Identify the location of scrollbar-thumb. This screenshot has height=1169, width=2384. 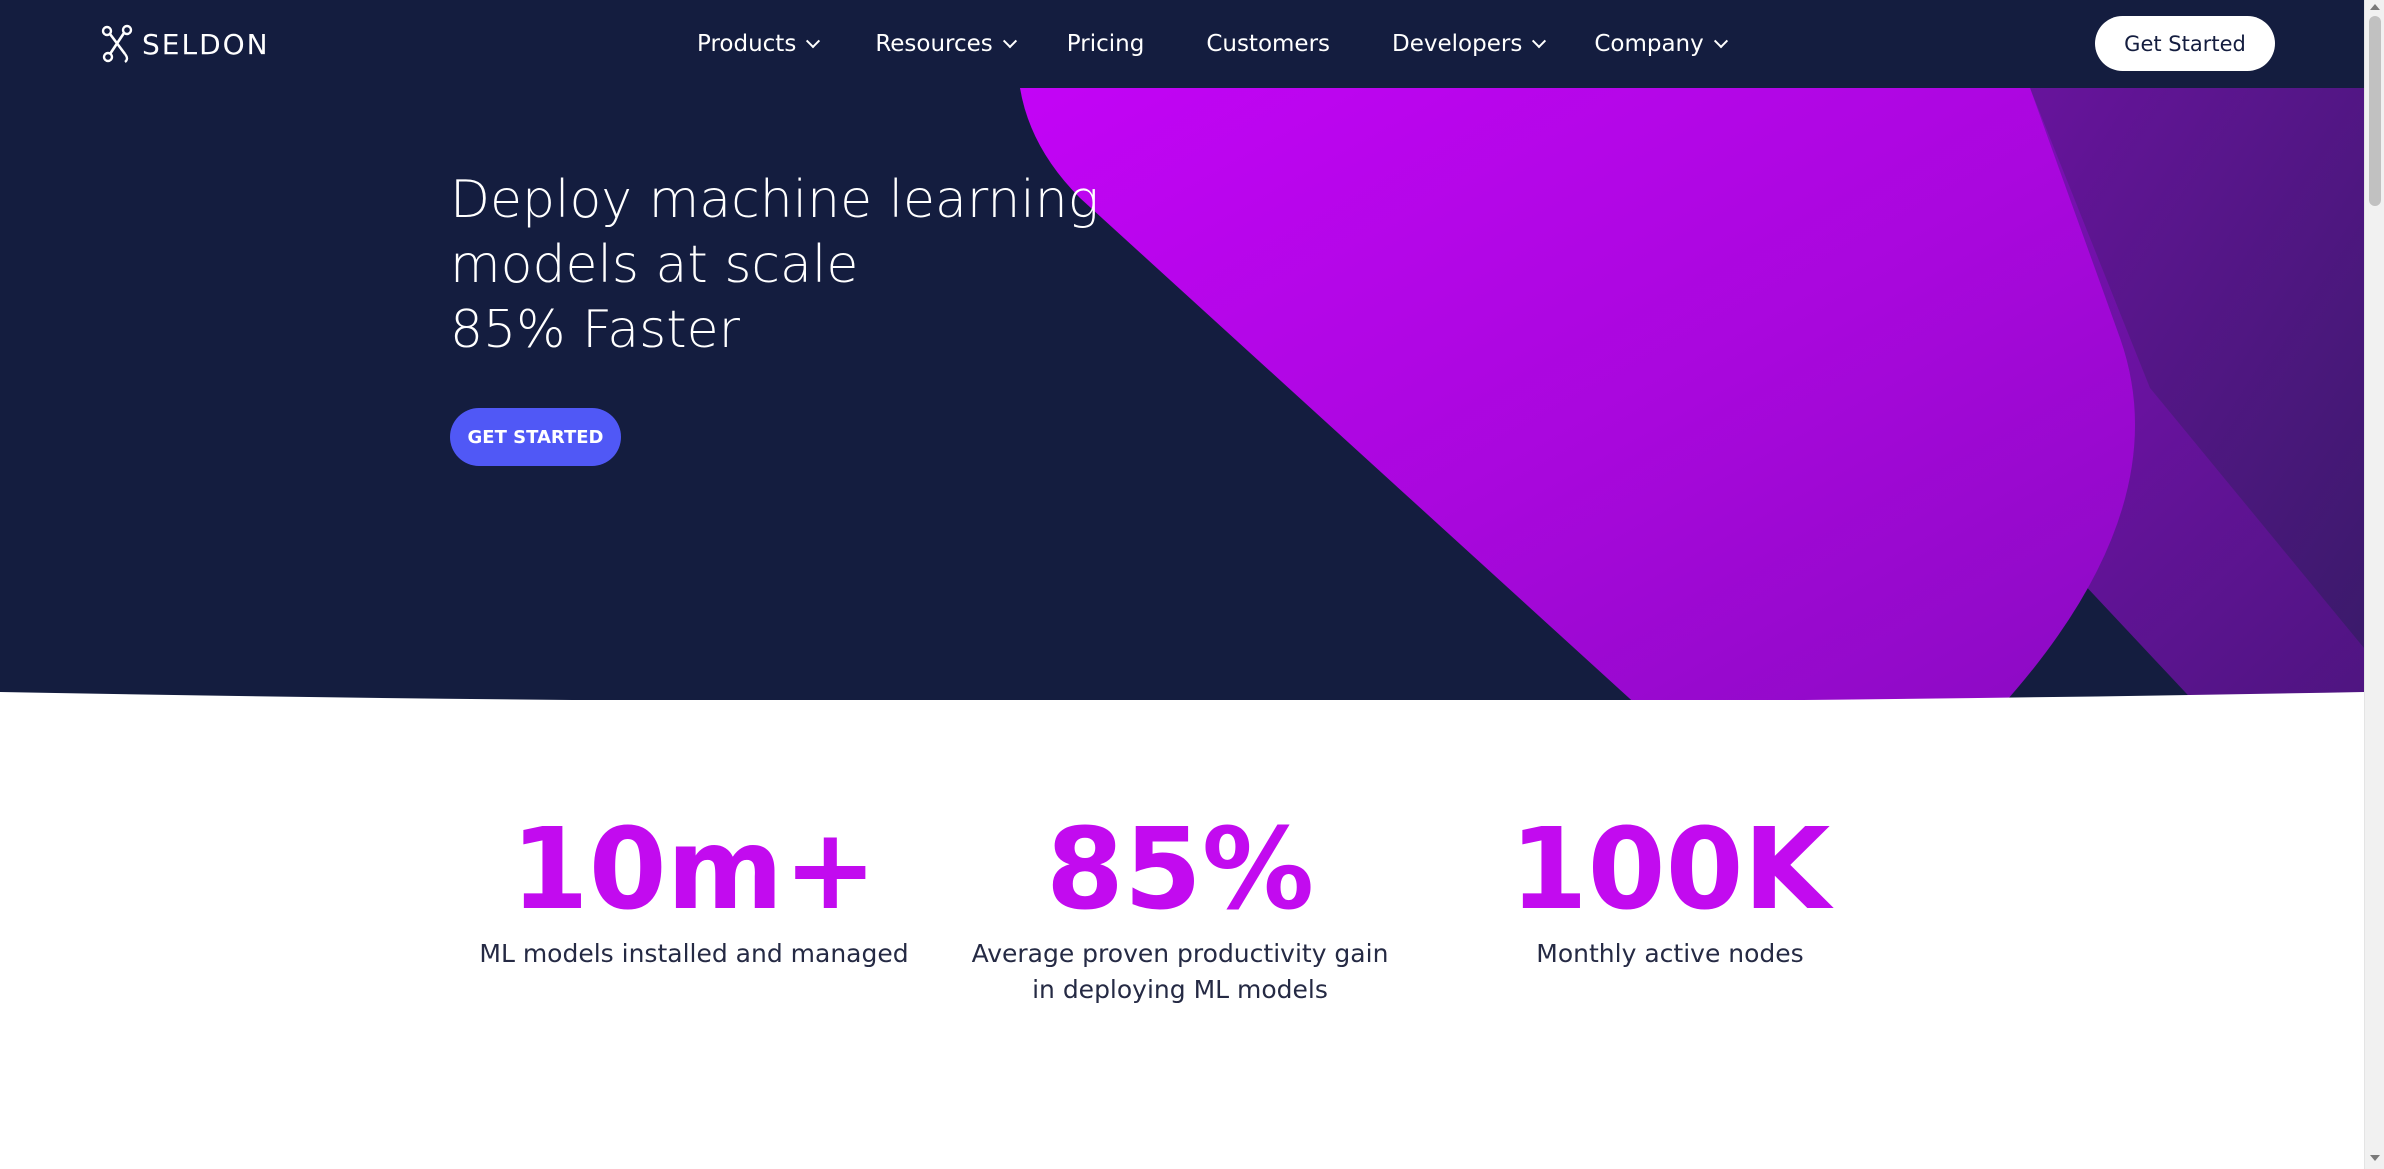
(2375, 111).